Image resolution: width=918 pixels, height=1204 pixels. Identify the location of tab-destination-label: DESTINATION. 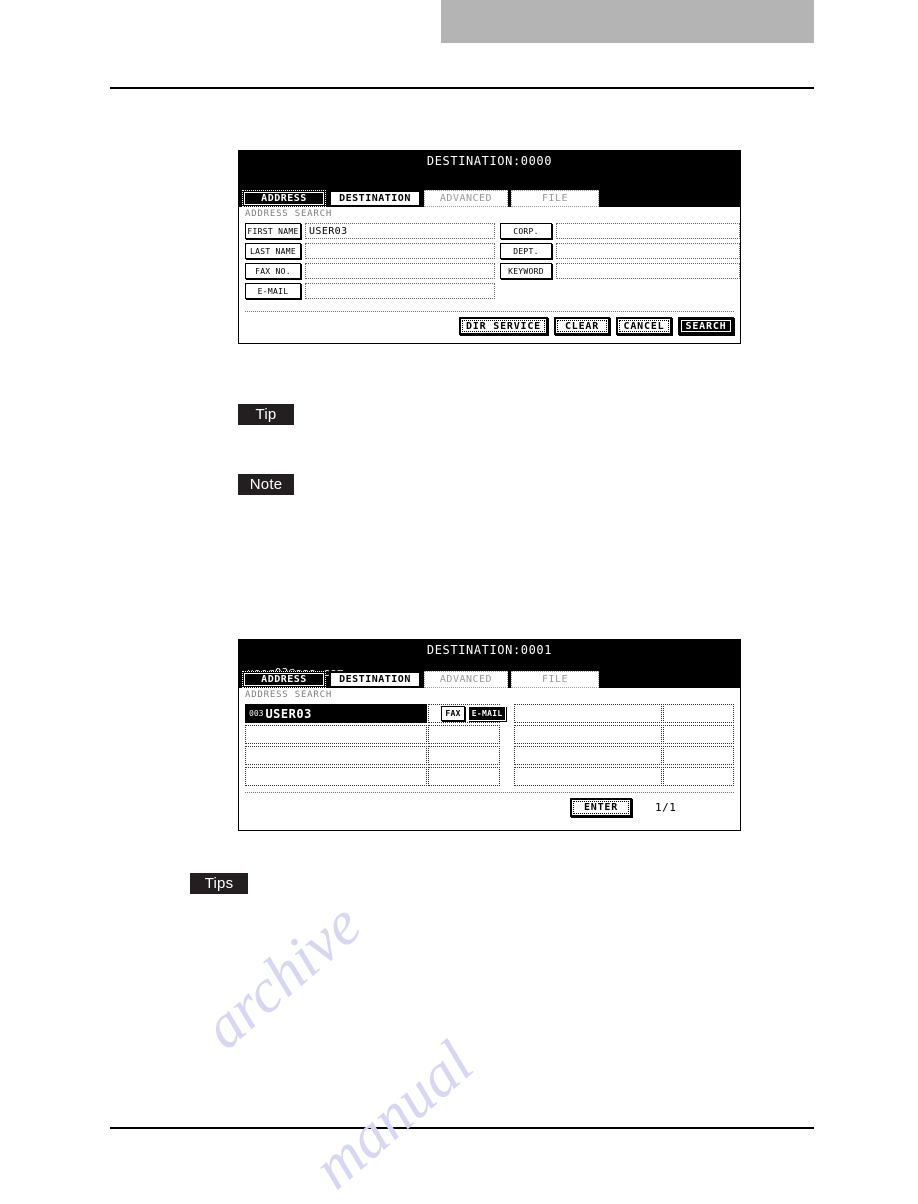
(375, 198).